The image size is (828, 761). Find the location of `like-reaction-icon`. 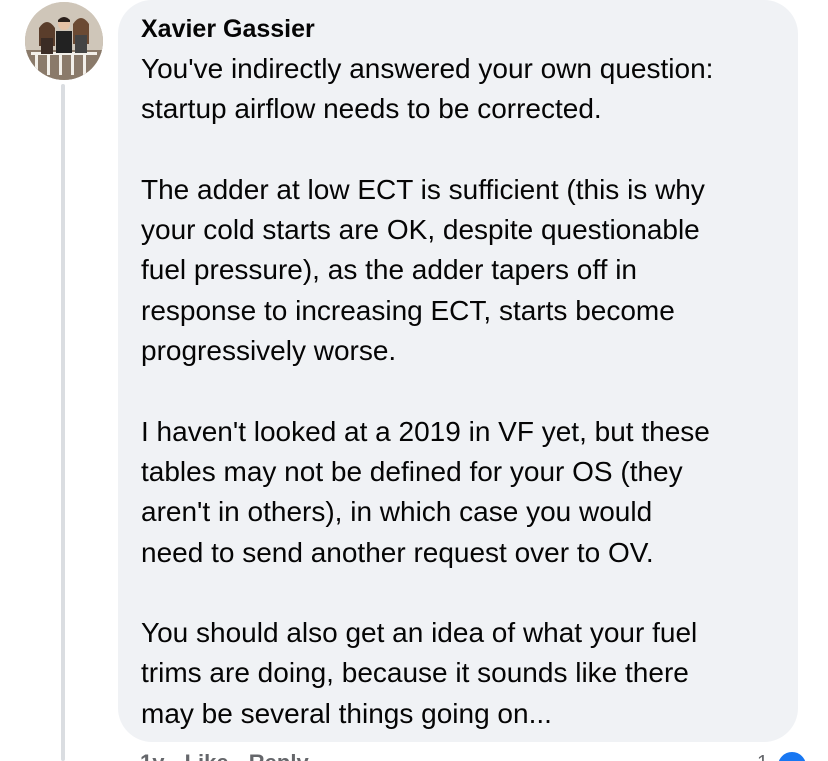

like-reaction-icon is located at coordinates (792, 755).